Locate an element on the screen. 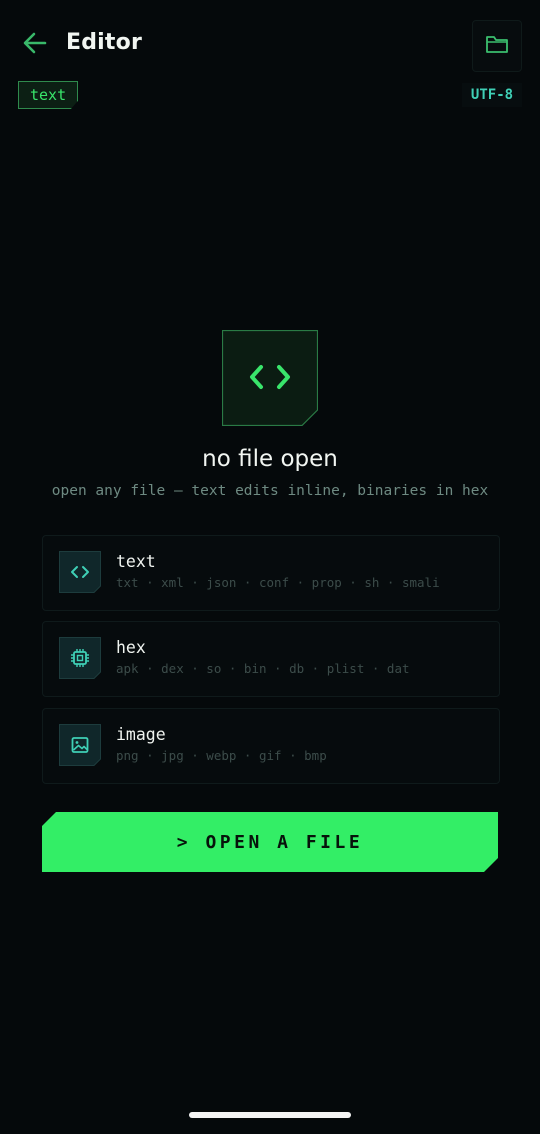 Image resolution: width=540 pixels, height=1134 pixels. folder-icon is located at coordinates (497, 46).